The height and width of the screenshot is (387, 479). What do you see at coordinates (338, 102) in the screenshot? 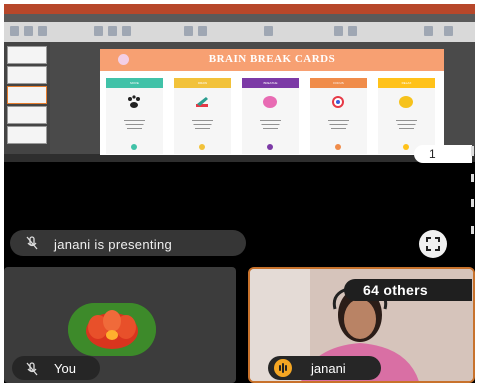
I see `target-icon` at bounding box center [338, 102].